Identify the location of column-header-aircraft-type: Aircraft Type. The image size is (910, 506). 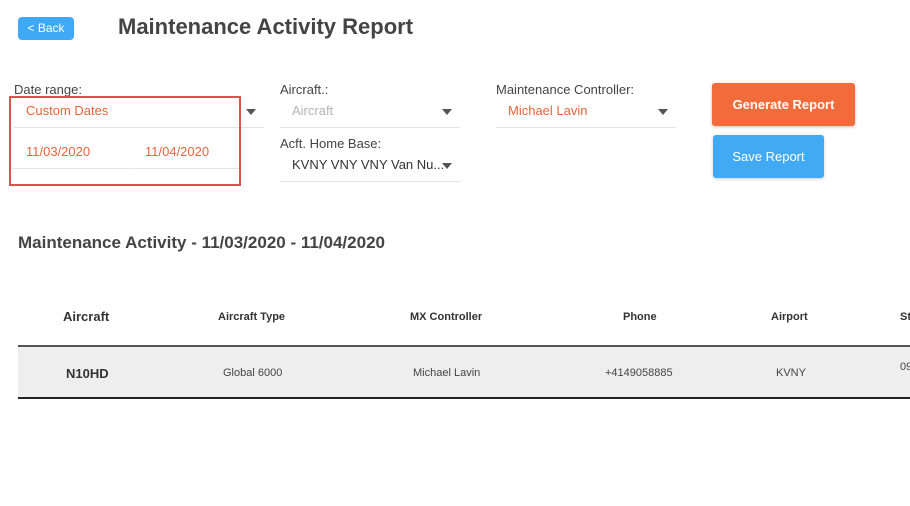
(252, 317).